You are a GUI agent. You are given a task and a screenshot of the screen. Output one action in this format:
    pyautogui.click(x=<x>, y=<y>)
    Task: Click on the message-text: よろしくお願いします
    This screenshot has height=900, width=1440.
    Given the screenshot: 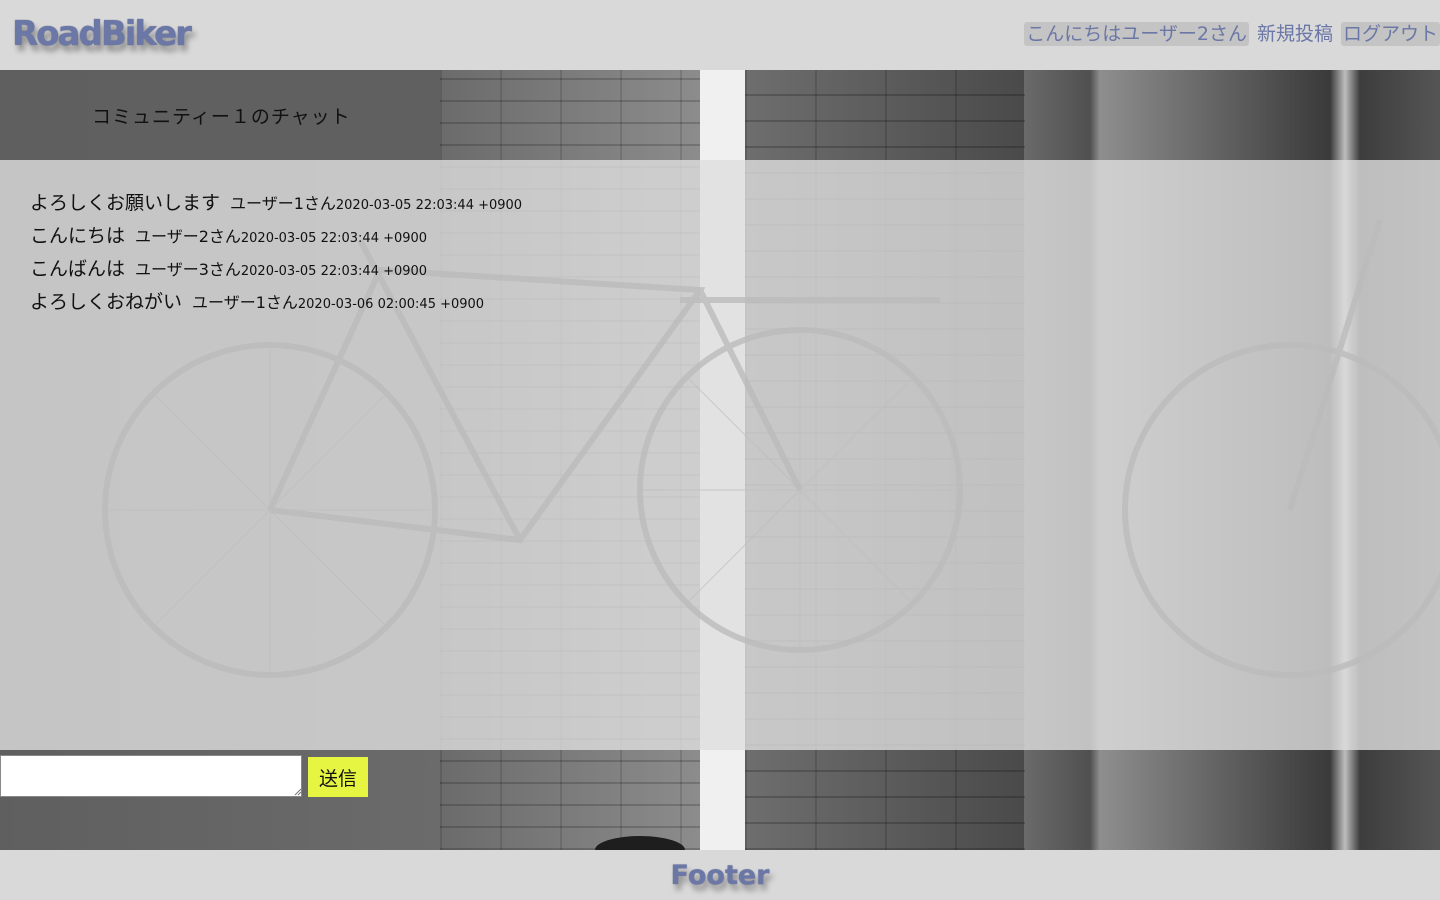 What is the action you would take?
    pyautogui.click(x=125, y=203)
    